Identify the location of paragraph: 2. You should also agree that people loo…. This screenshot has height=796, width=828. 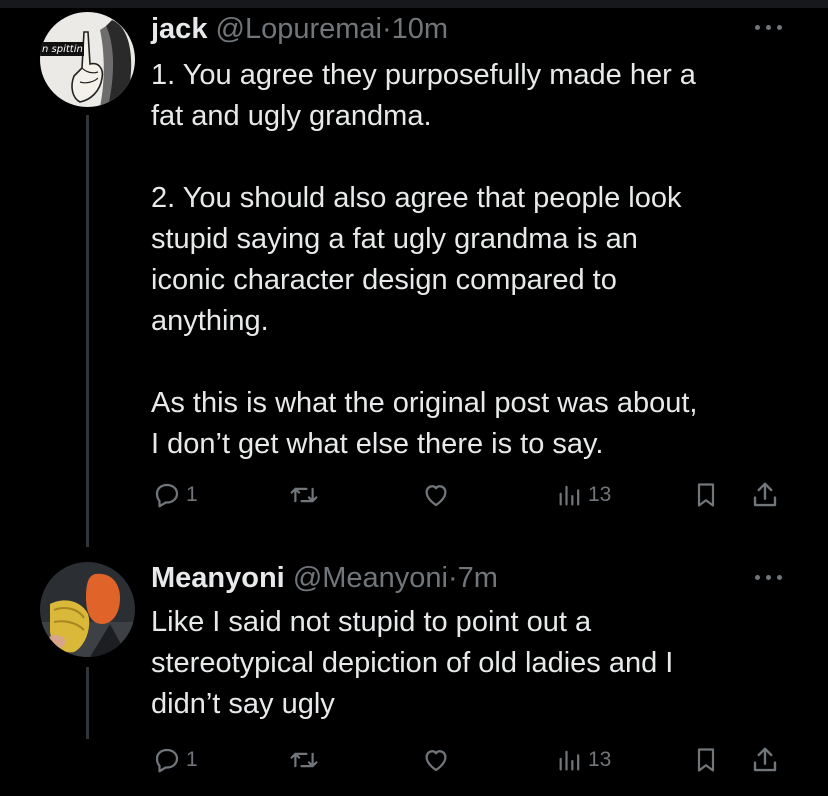
(416, 259).